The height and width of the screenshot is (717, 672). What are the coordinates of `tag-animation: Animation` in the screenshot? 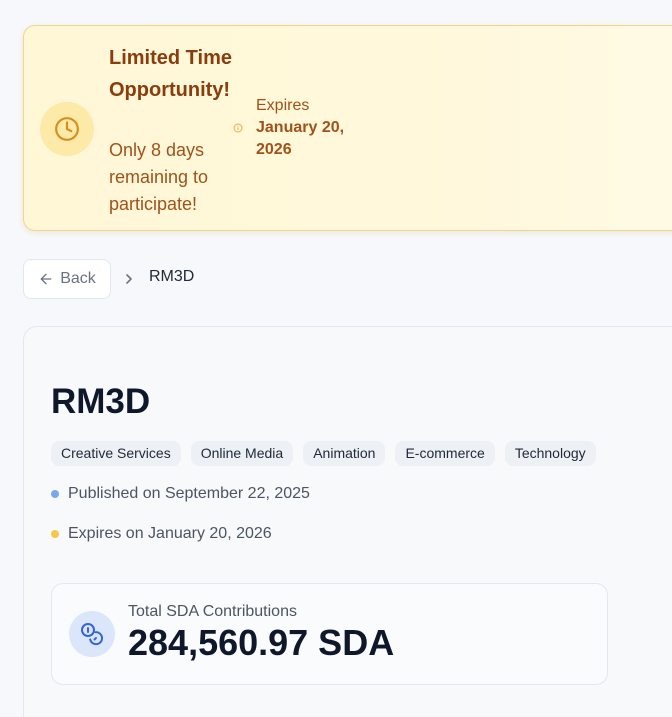 It's located at (344, 453).